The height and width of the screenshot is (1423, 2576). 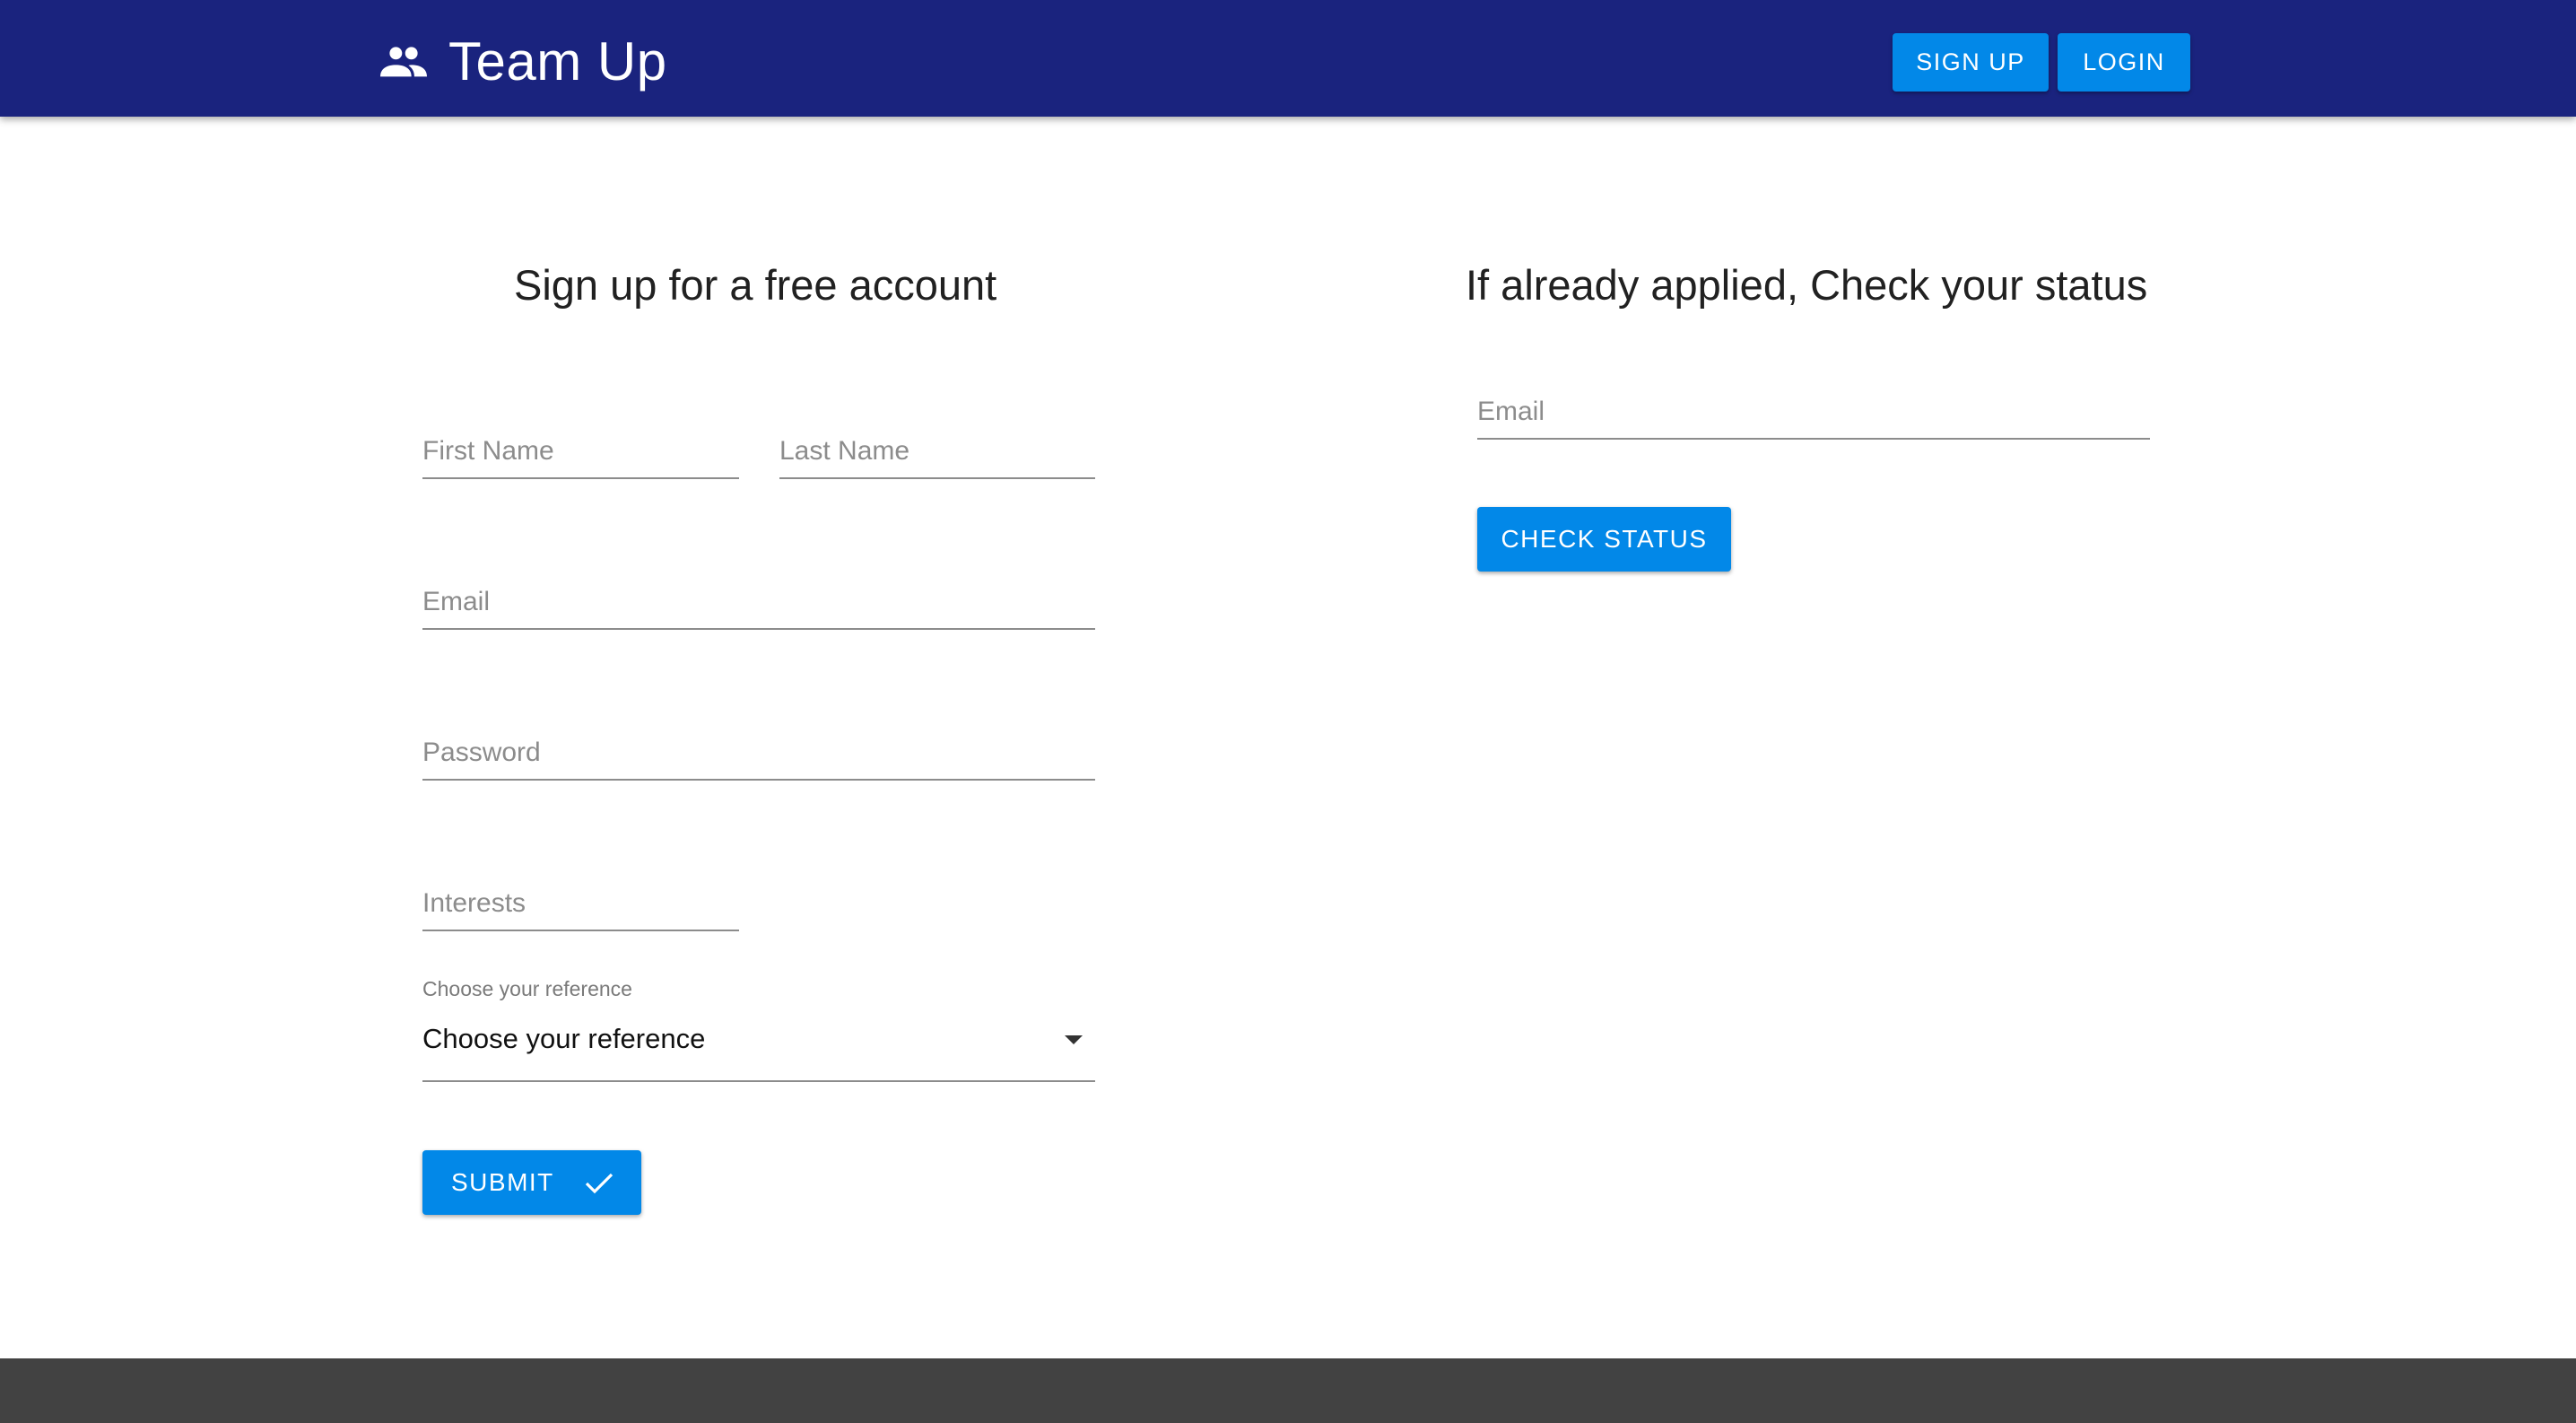 What do you see at coordinates (758, 753) in the screenshot?
I see `password-input` at bounding box center [758, 753].